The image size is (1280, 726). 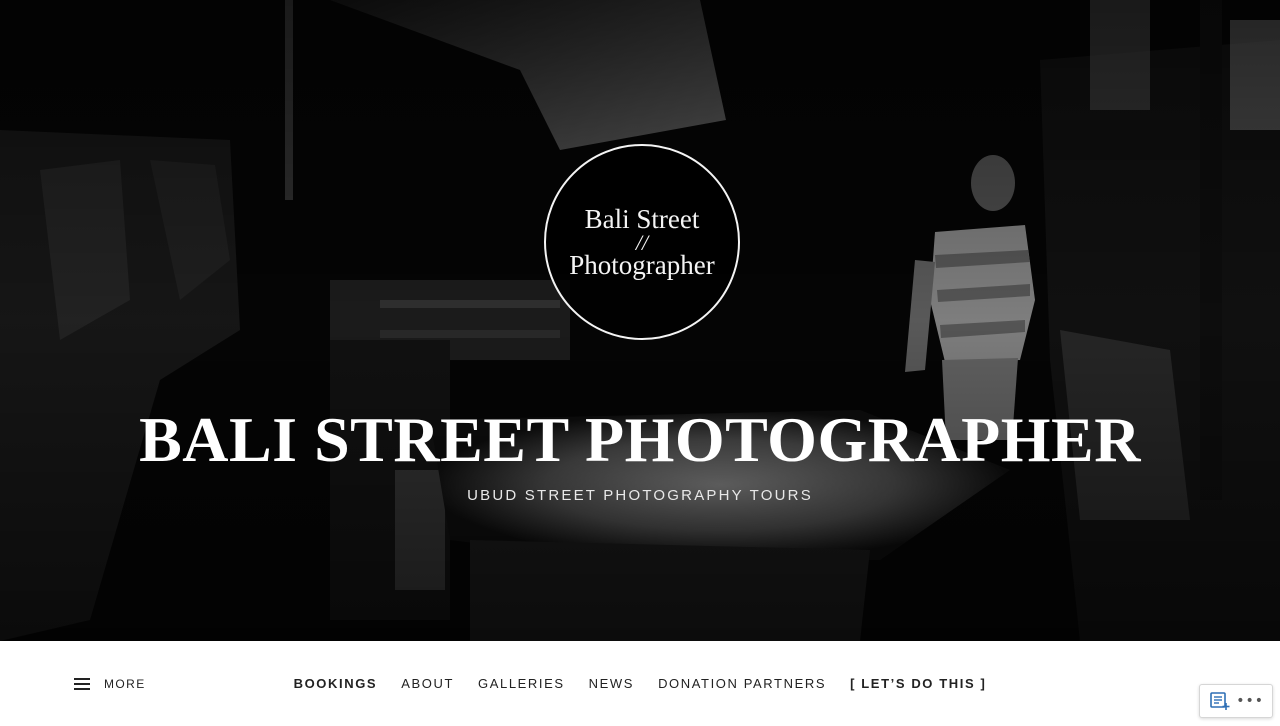 I want to click on reader-follow-icon, so click(x=1220, y=701).